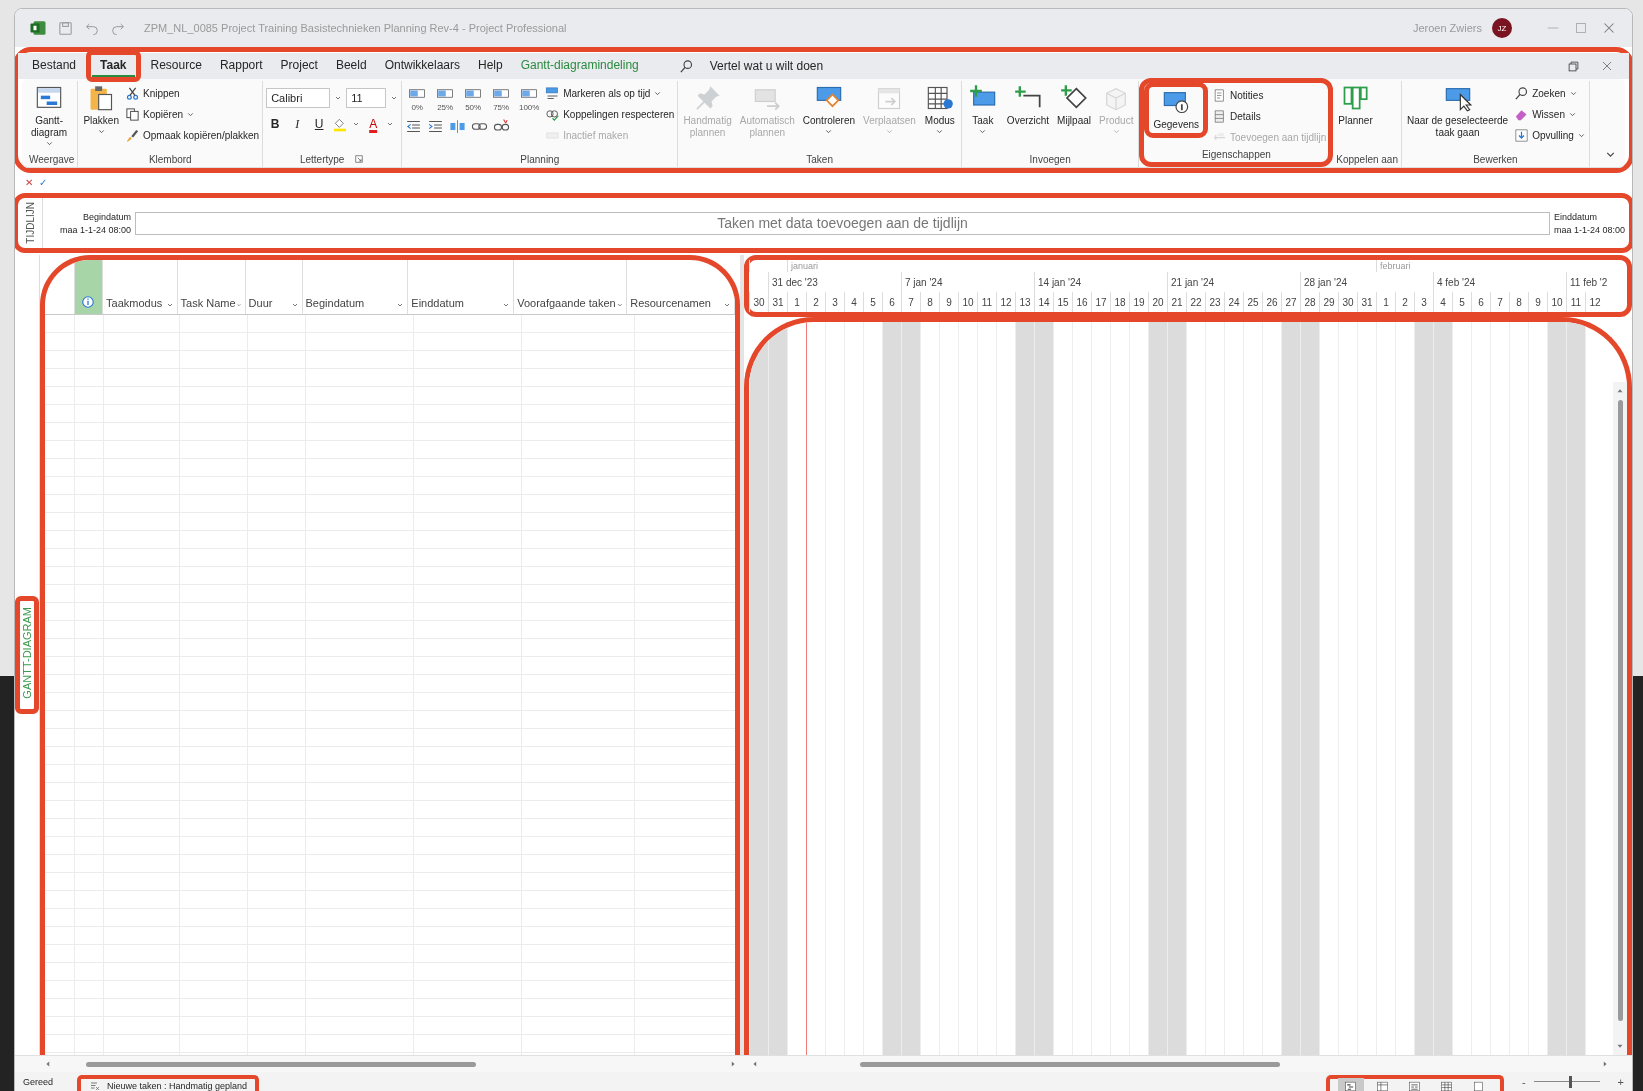  I want to click on day-label: 30, so click(759, 302).